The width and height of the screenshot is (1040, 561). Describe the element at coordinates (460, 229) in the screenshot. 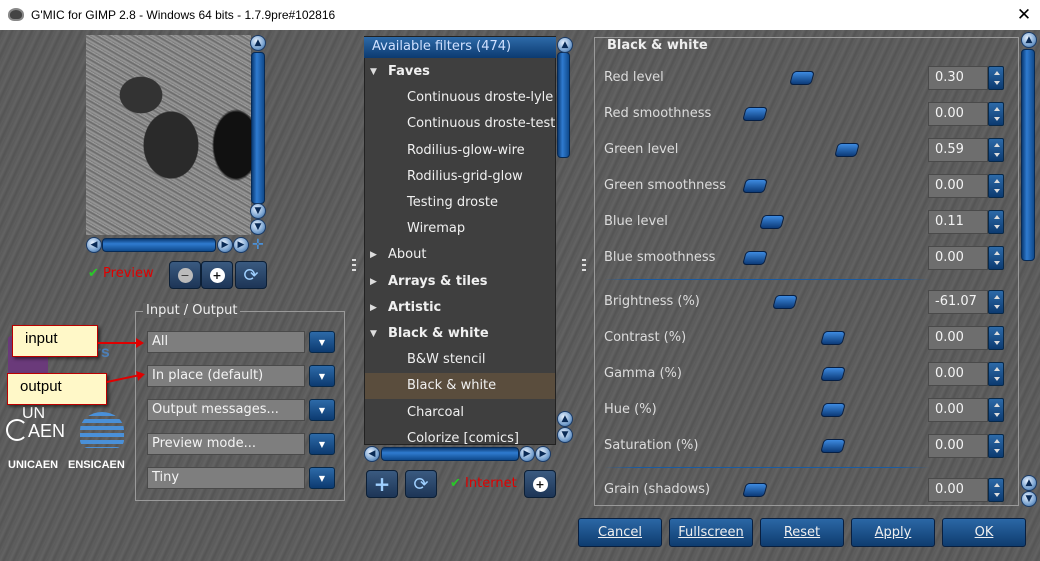

I see `filter-item: Wiremap` at that location.